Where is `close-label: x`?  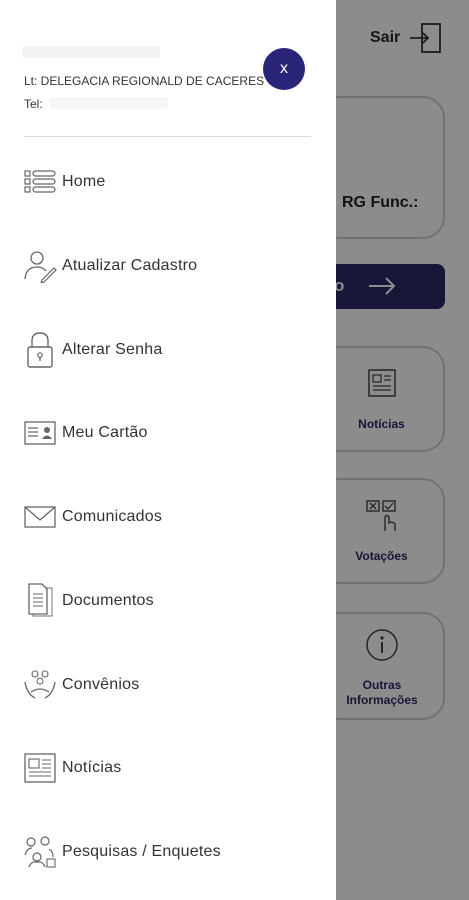 close-label: x is located at coordinates (284, 68).